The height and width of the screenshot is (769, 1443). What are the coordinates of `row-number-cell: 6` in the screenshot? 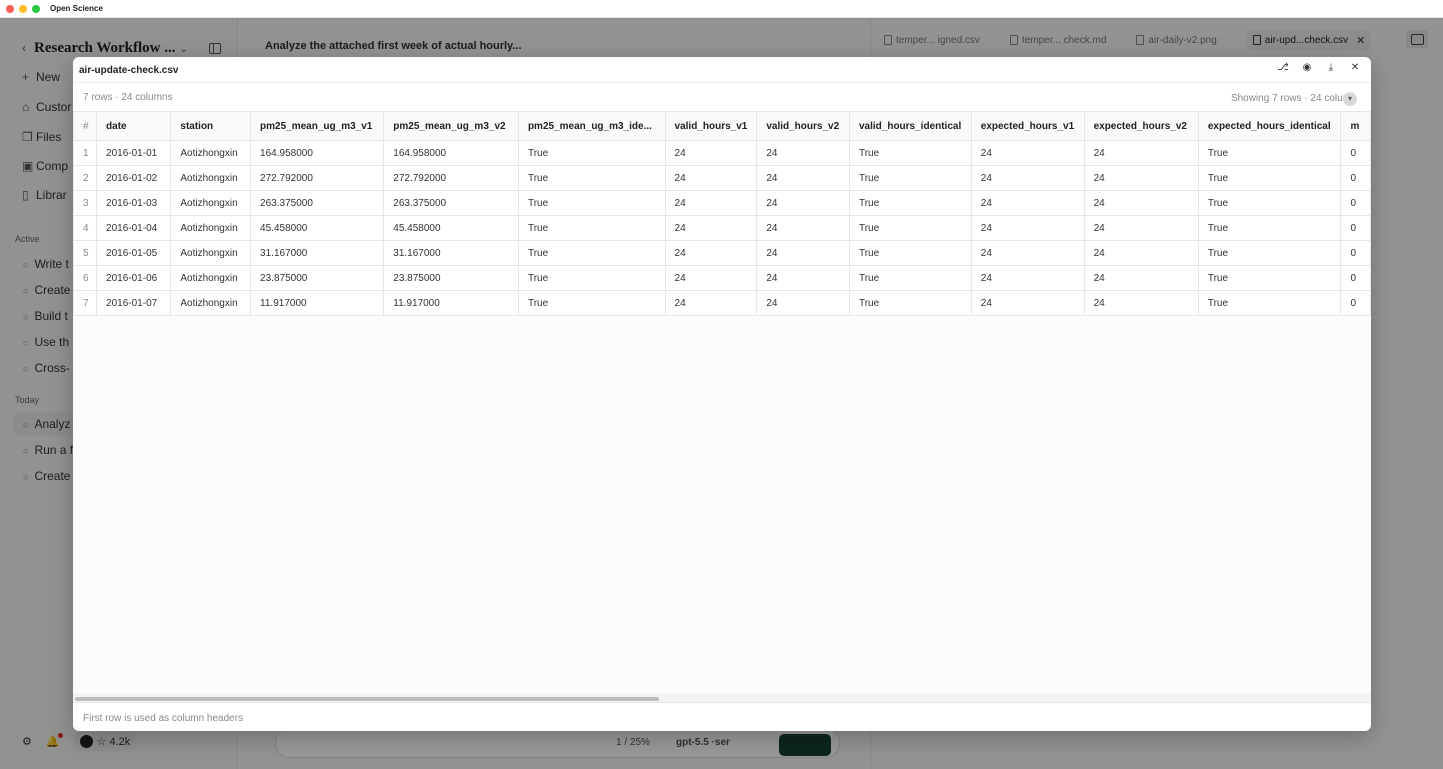 It's located at (85, 278).